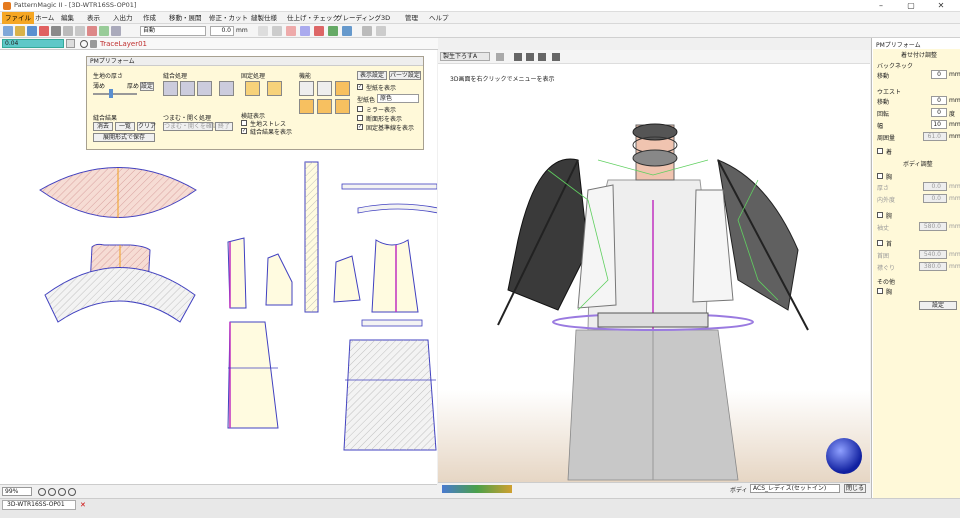  Describe the element at coordinates (39, 505) in the screenshot. I see `document-tab: 3D-WTR16SS-OP01` at that location.